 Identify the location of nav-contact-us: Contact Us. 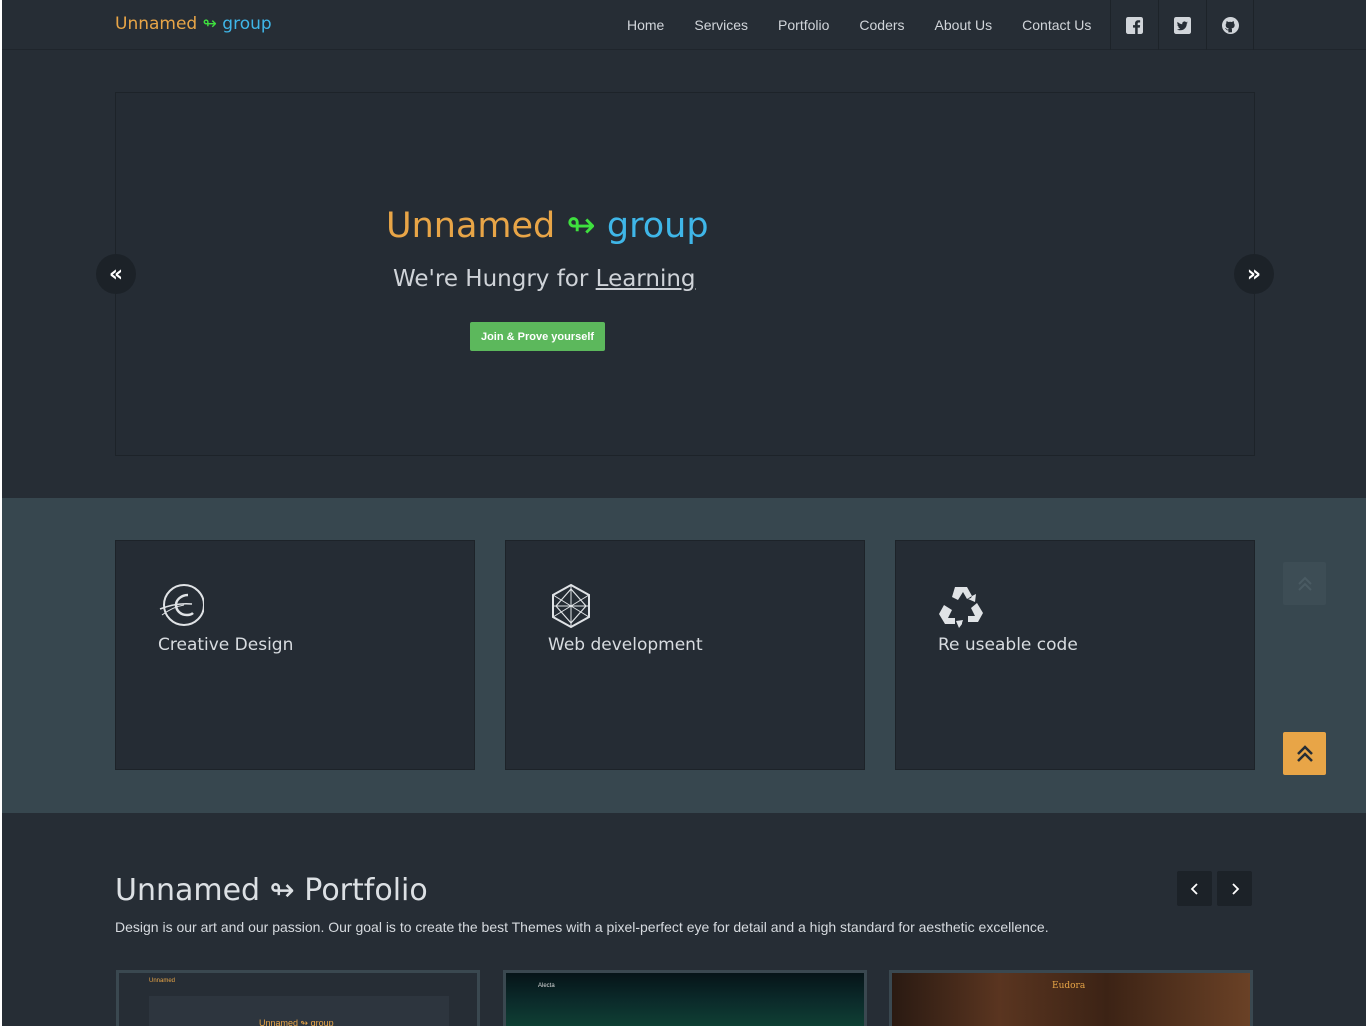
(1056, 25).